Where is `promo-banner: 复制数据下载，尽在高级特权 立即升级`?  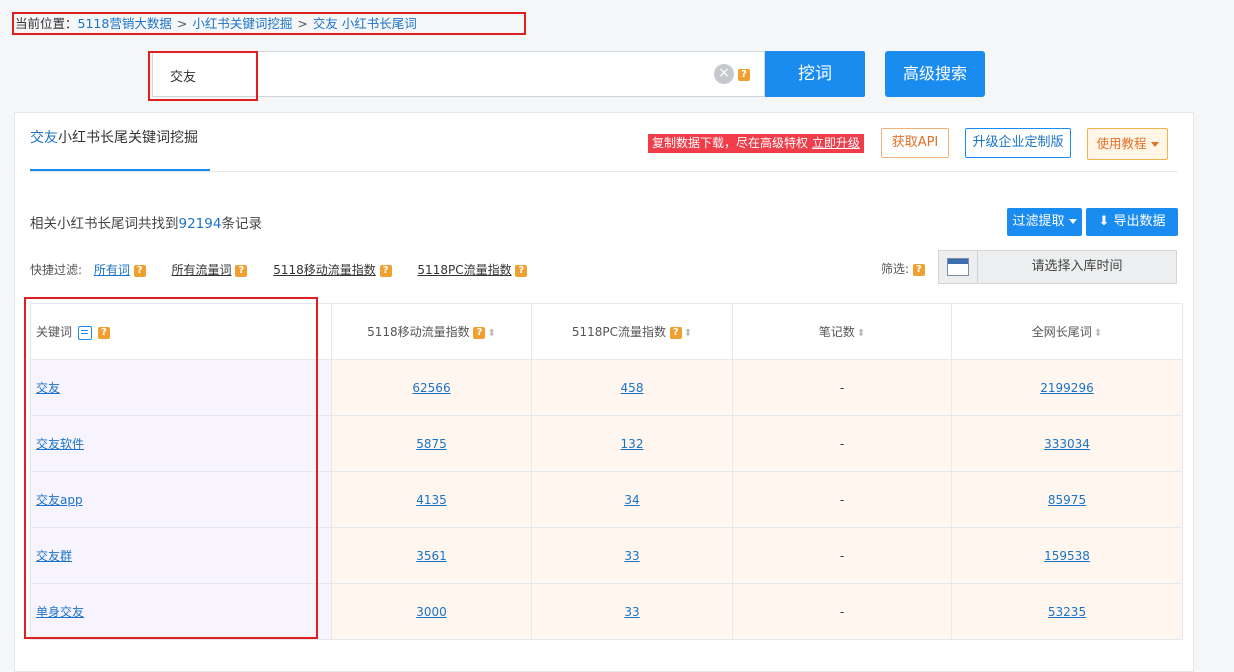
promo-banner: 复制数据下载，尽在高级特权 立即升级 is located at coordinates (756, 143).